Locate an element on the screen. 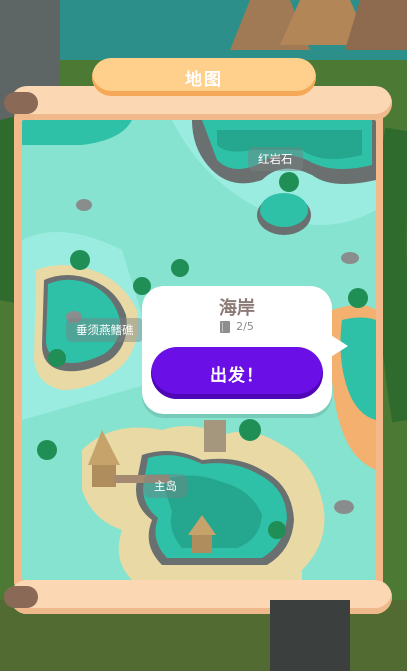 The height and width of the screenshot is (671, 407). location-label-red-rock: 红岩石 is located at coordinates (275, 159).